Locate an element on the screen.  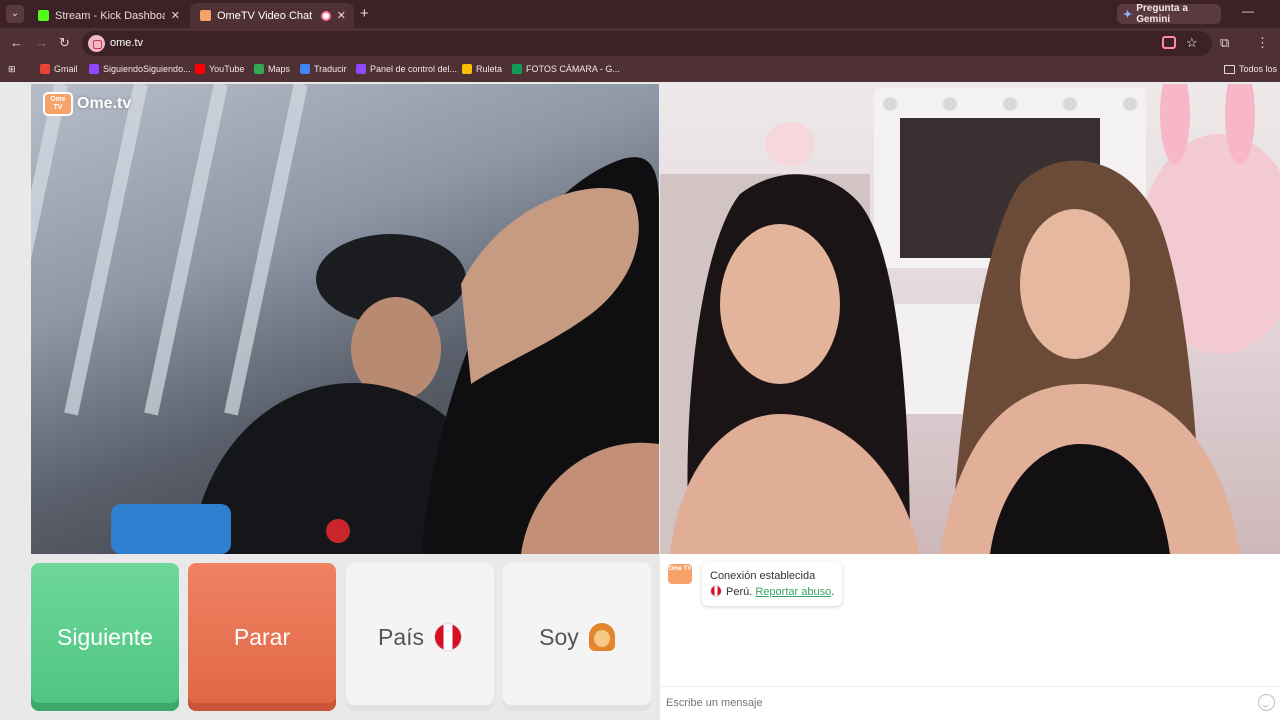
tab-search-chevron-icon: ⌄ is located at coordinates (15, 14).